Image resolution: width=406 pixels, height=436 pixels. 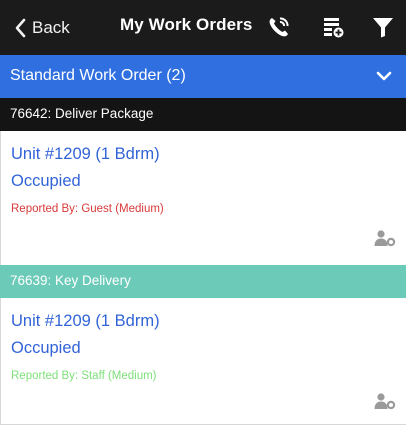 I want to click on phone-call-button, so click(x=279, y=27).